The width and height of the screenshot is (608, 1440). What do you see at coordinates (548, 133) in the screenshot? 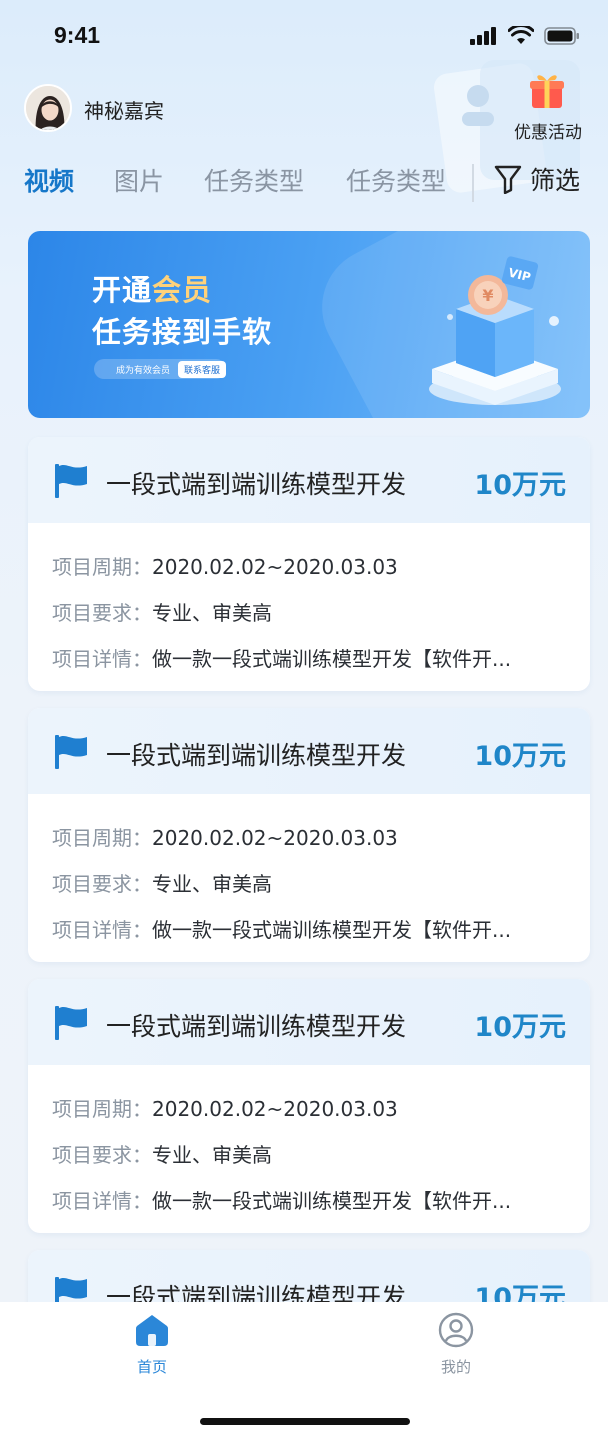
I see `promo-label: 优惠活动` at bounding box center [548, 133].